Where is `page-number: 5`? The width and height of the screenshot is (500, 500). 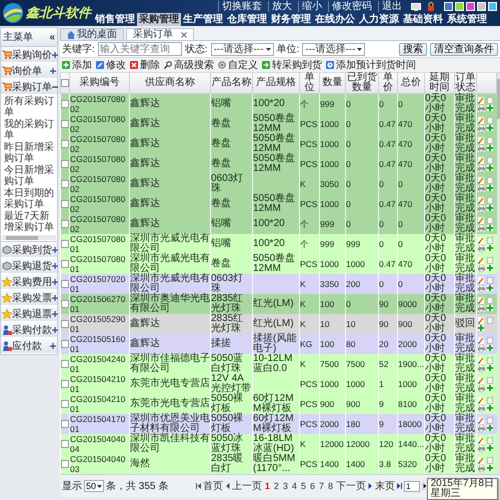 page-number: 5 is located at coordinates (303, 486).